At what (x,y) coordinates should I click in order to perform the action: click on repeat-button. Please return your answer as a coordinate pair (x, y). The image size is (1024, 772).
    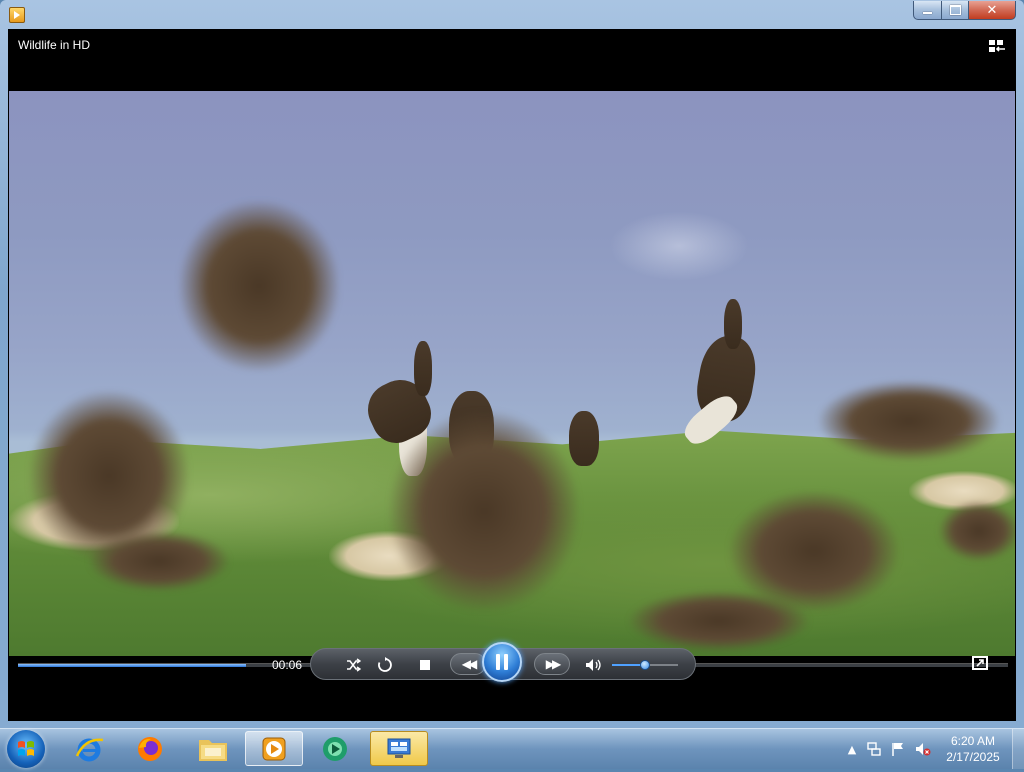
    Looking at the image, I should click on (385, 665).